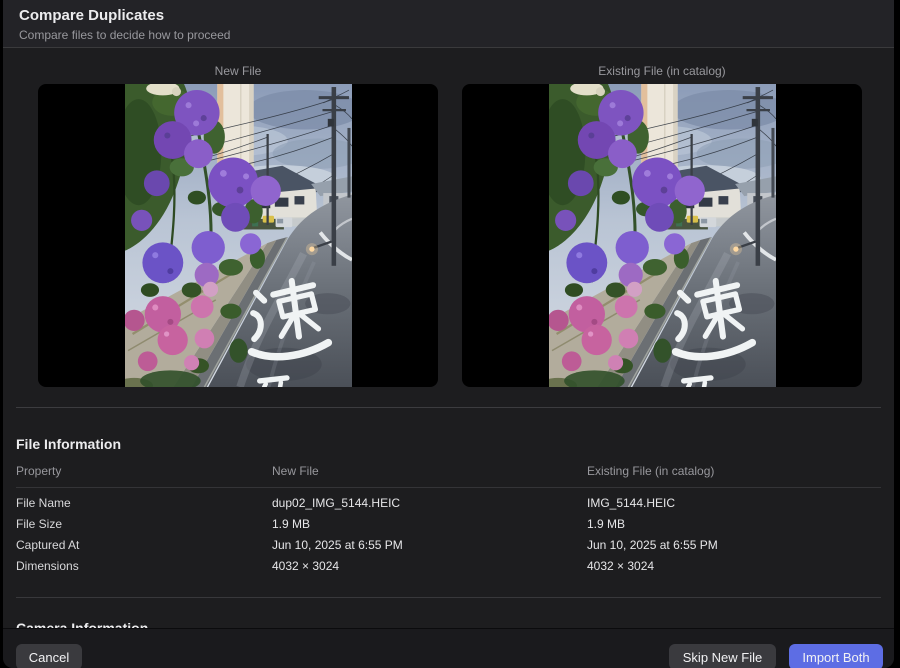 The height and width of the screenshot is (668, 900). I want to click on property-cell: File Name, so click(43, 502).